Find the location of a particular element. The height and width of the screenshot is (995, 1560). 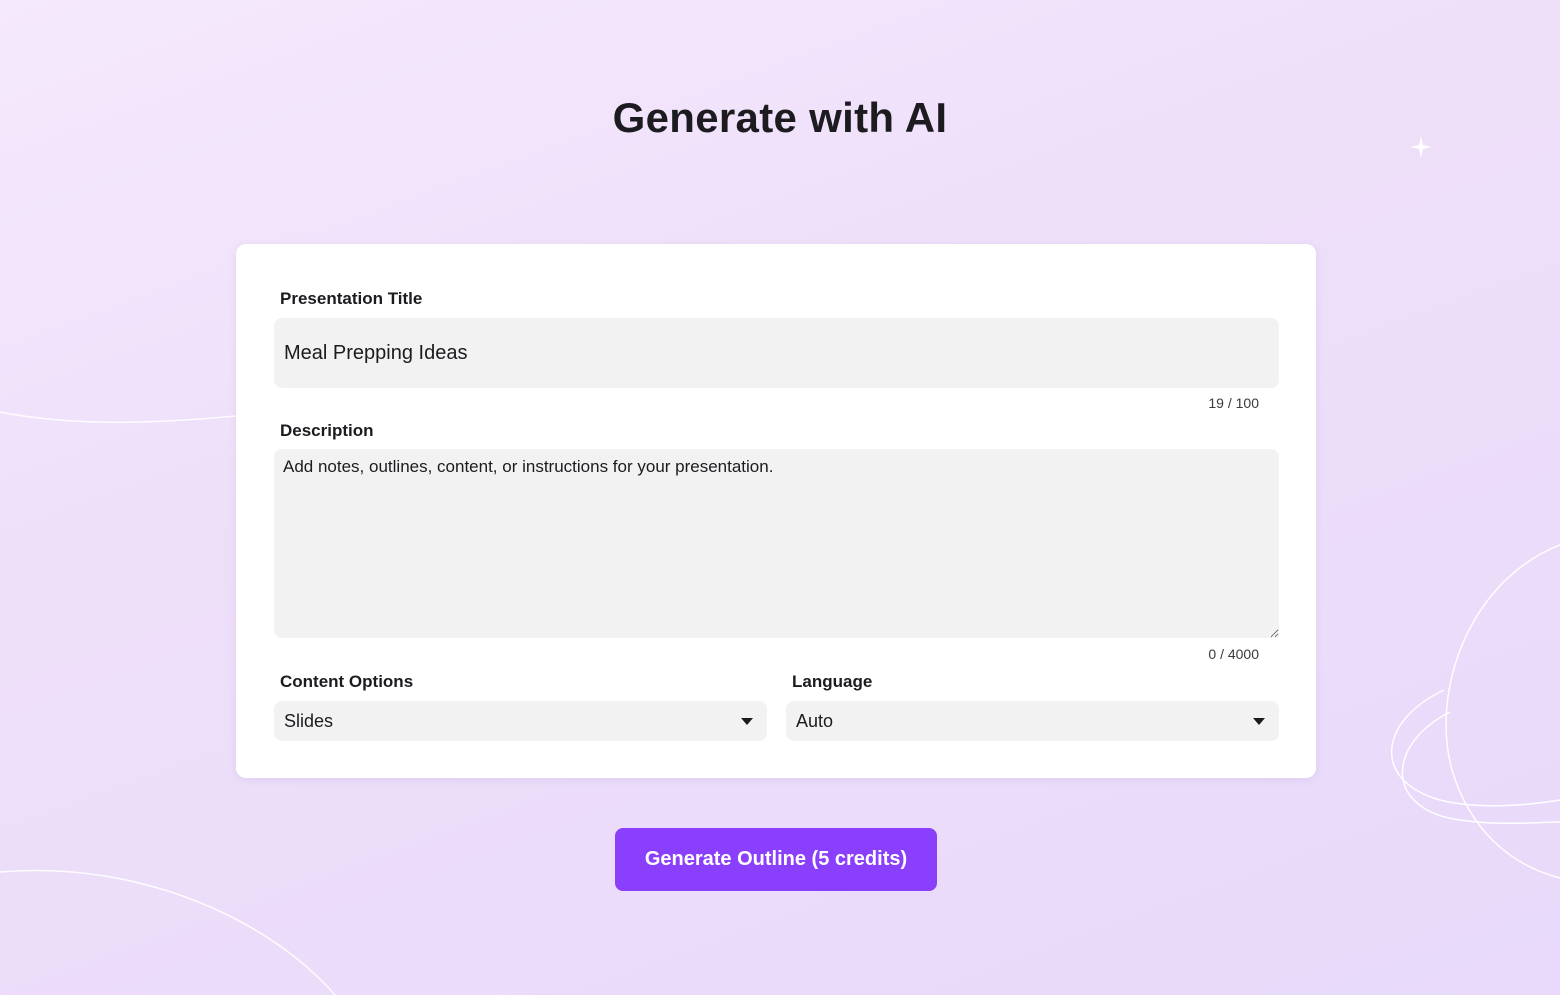

description-char-counter: 0 / 4000 is located at coordinates (1233, 654).